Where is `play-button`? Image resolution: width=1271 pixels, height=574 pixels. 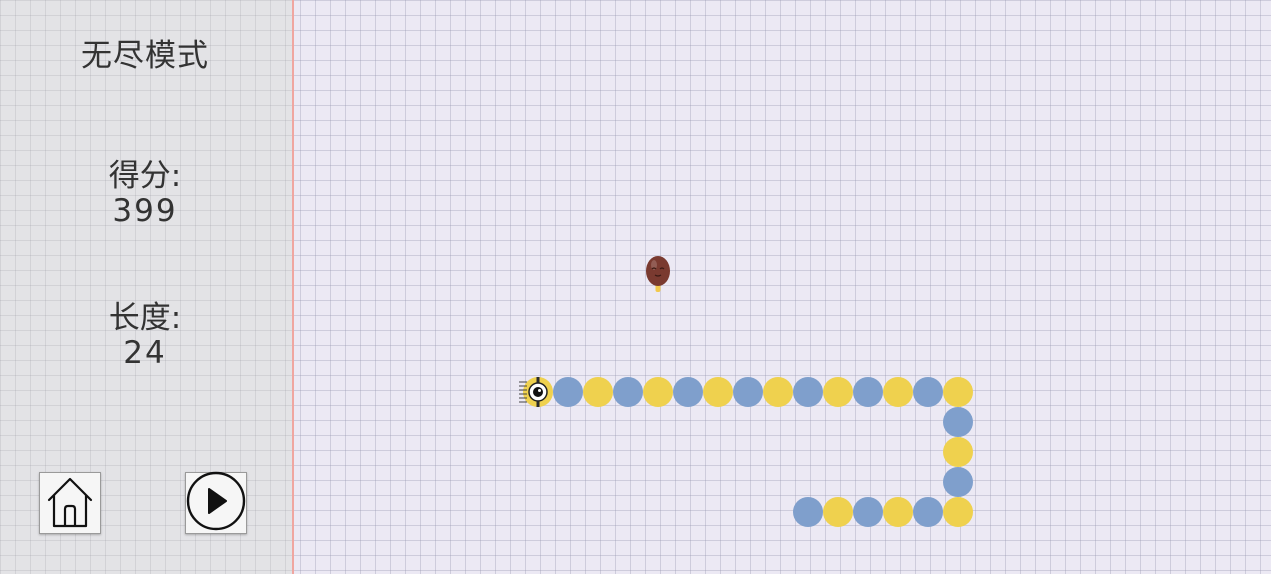
play-button is located at coordinates (216, 503).